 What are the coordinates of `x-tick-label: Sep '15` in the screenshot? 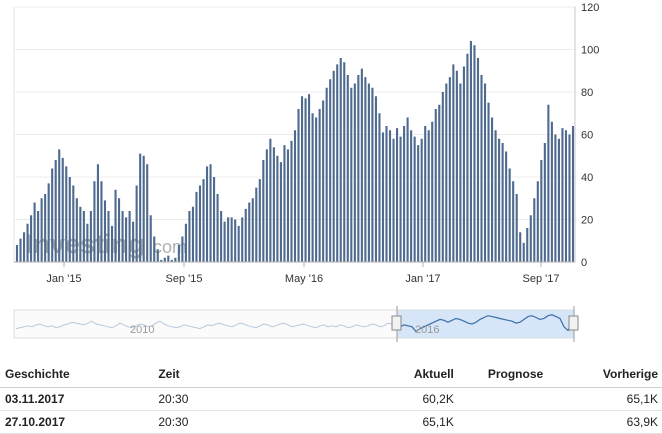 It's located at (184, 279).